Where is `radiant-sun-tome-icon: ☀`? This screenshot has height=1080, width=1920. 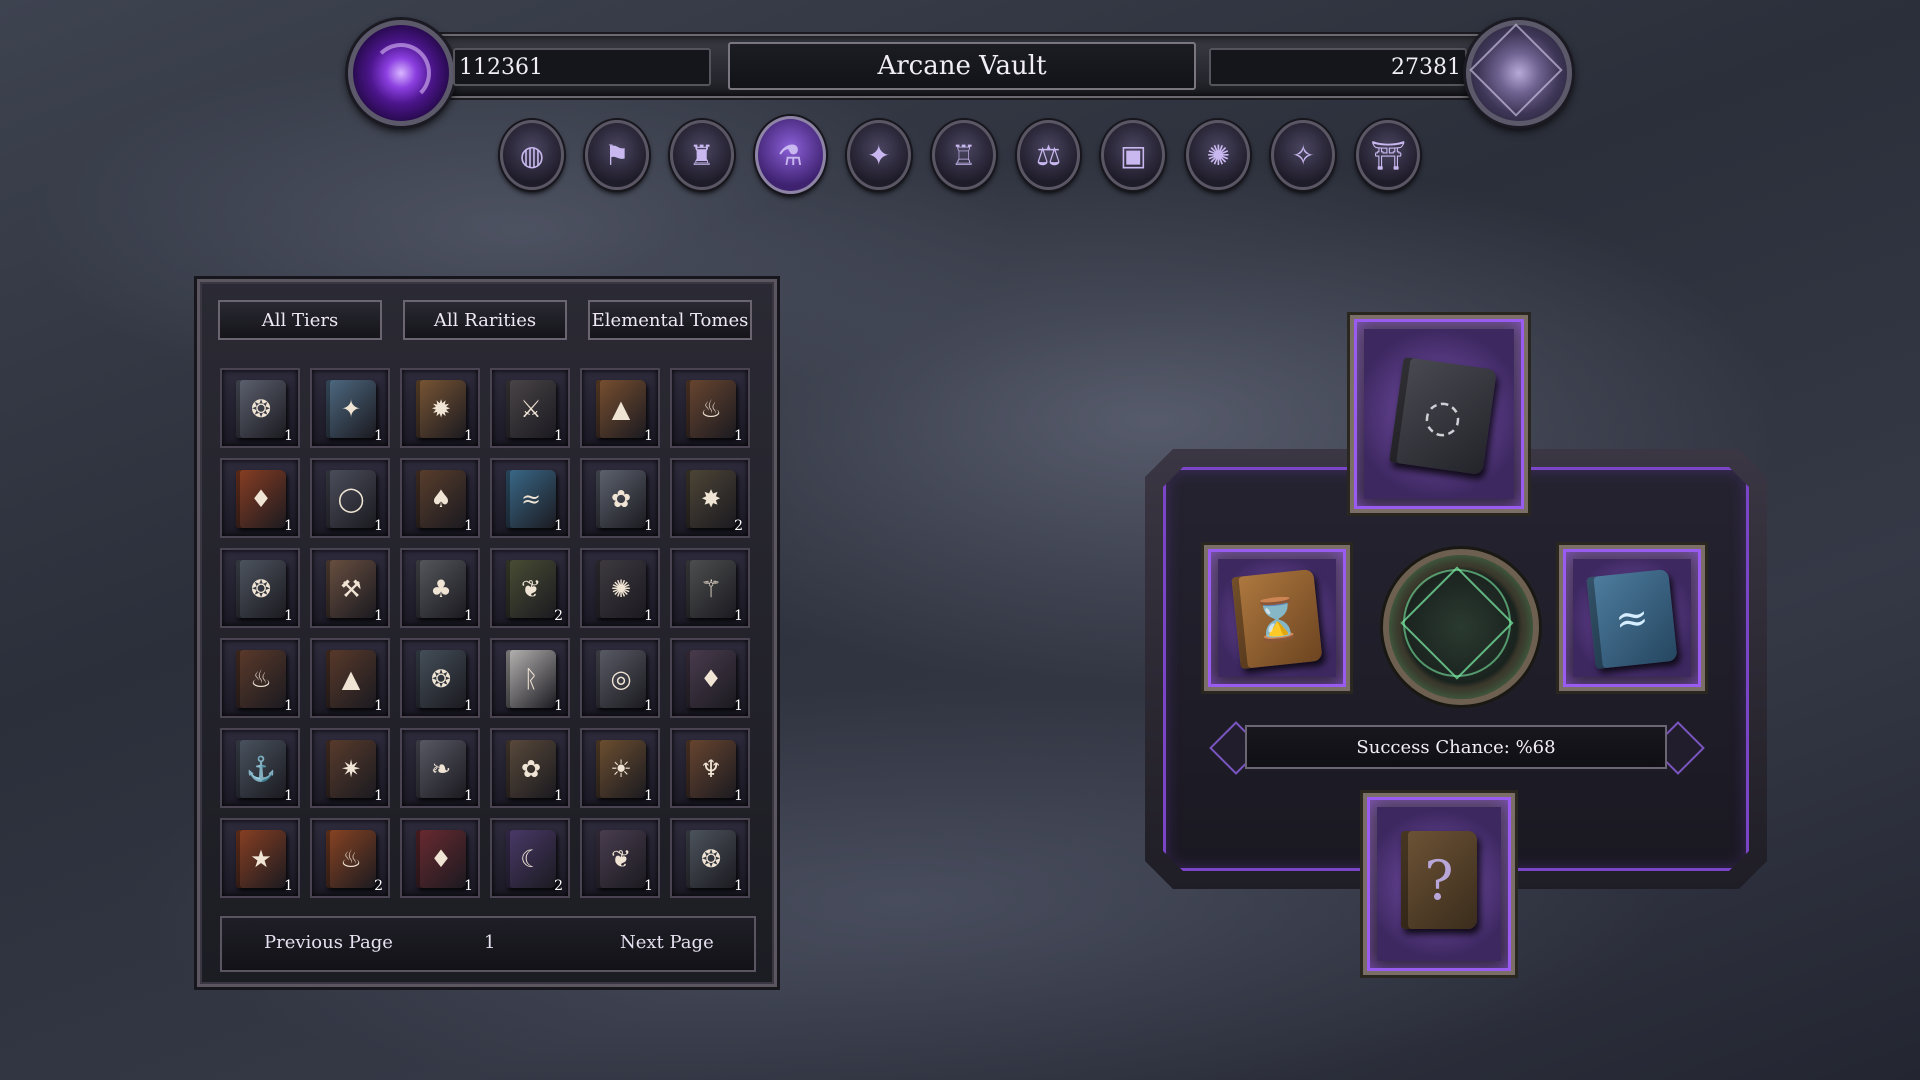 radiant-sun-tome-icon: ☀ is located at coordinates (621, 769).